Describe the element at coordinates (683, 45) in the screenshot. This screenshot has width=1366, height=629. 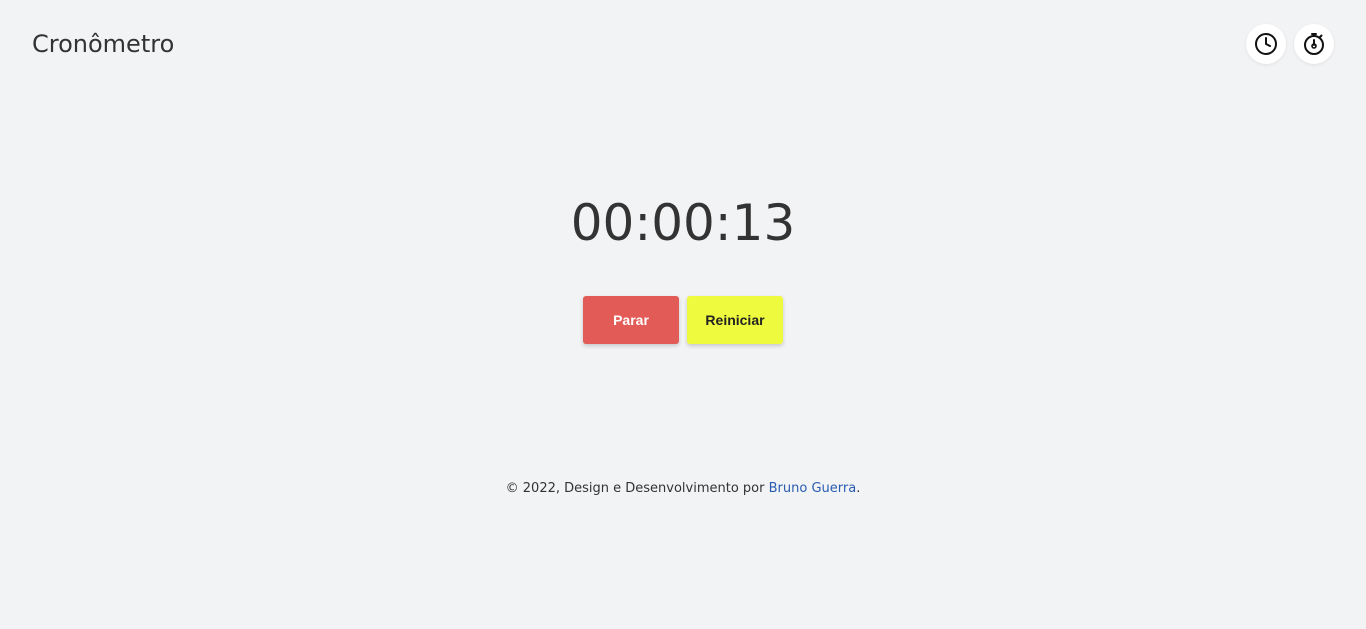
I see `header: Cronômetro` at that location.